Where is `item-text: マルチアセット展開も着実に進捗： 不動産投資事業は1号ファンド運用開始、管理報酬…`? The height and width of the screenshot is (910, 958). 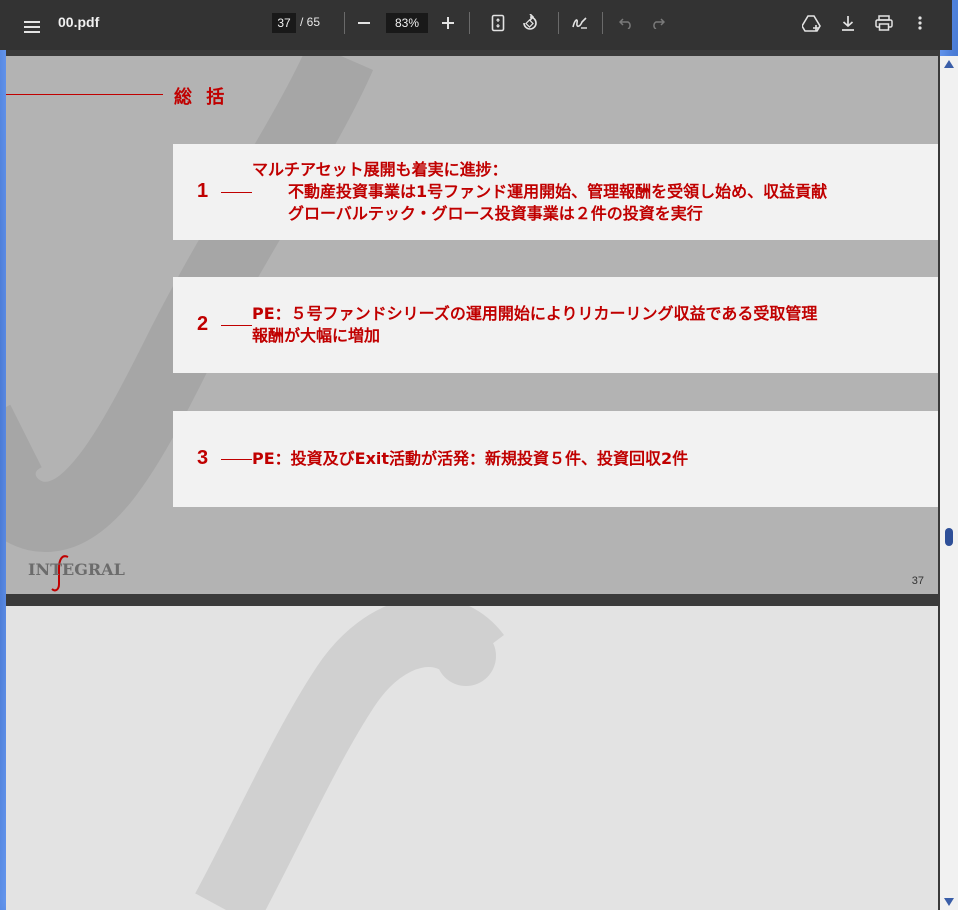 item-text: マルチアセット展開も着実に進捗： 不動産投資事業は1号ファンド運用開始、管理報酬… is located at coordinates (539, 192).